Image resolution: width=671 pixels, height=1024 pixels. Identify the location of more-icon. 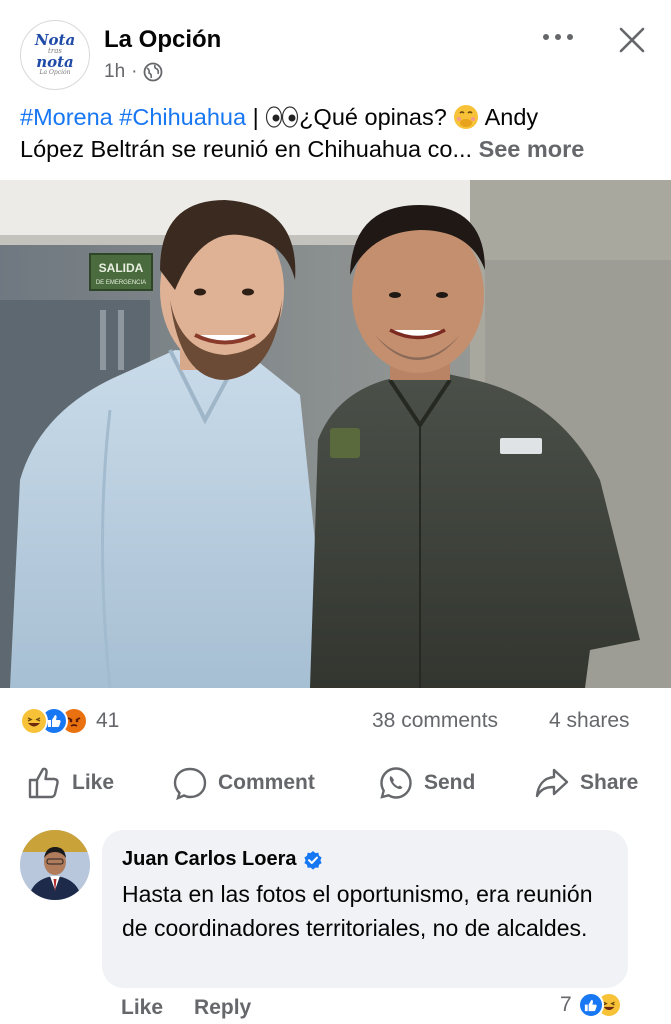
(558, 37).